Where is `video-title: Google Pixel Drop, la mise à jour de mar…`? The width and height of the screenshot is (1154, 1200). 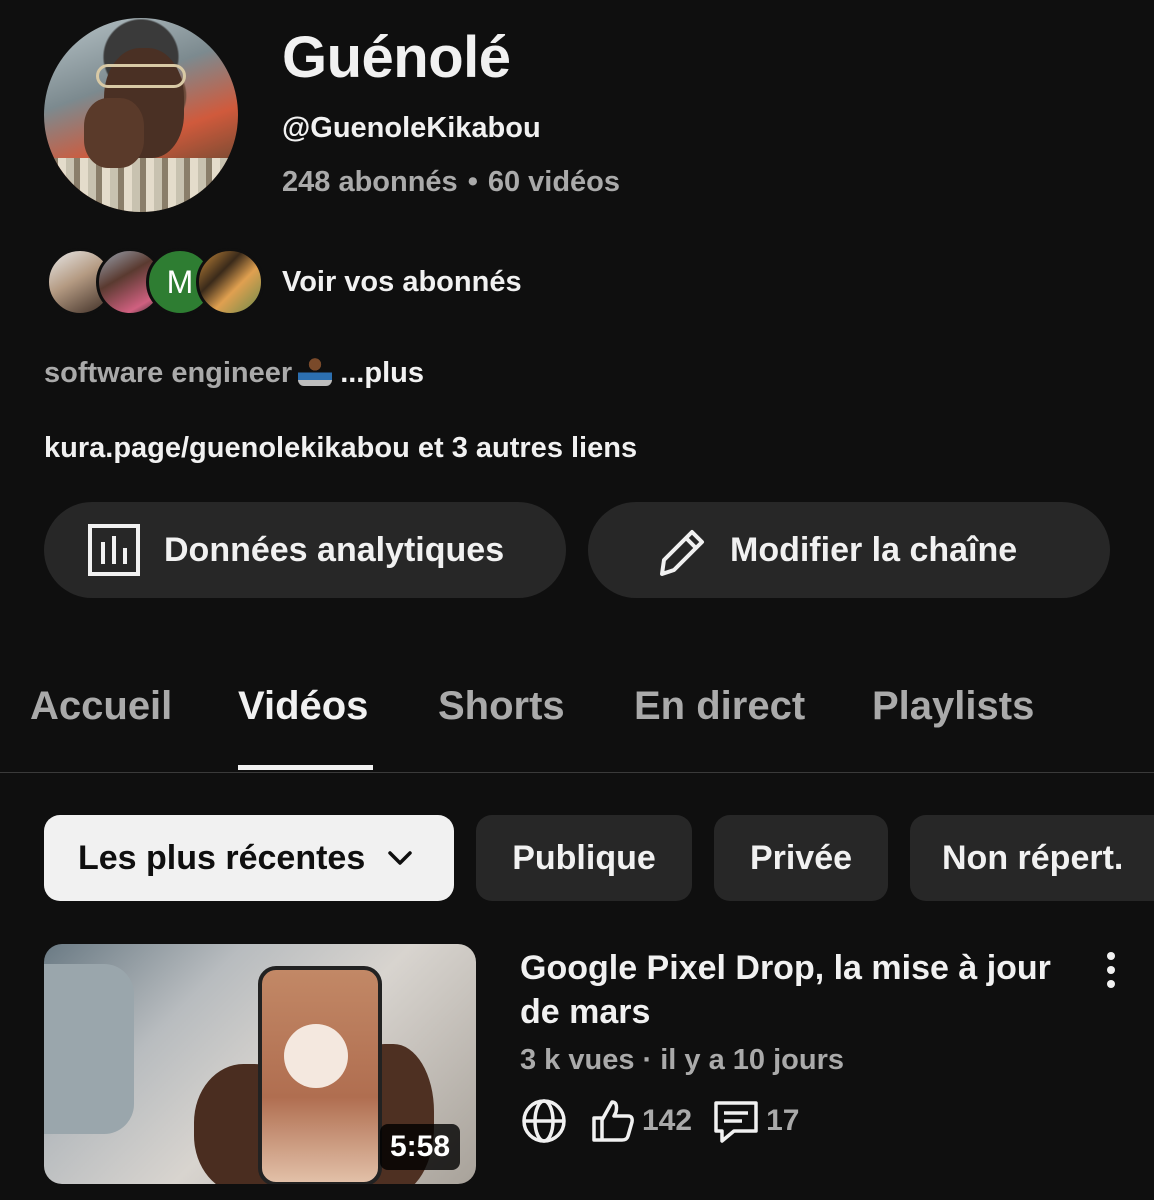
video-title: Google Pixel Drop, la mise à jour de mar… is located at coordinates (800, 990).